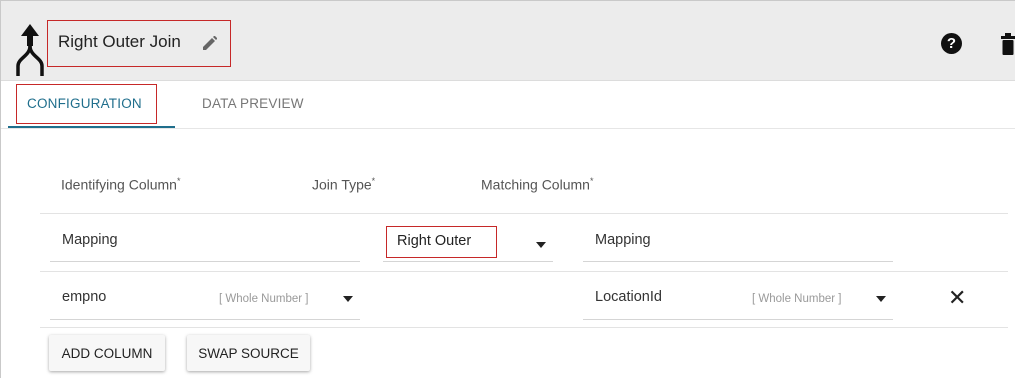 This screenshot has height=379, width=1016. Describe the element at coordinates (253, 103) in the screenshot. I see `tab-data-preview: DATA PREVIEW` at that location.